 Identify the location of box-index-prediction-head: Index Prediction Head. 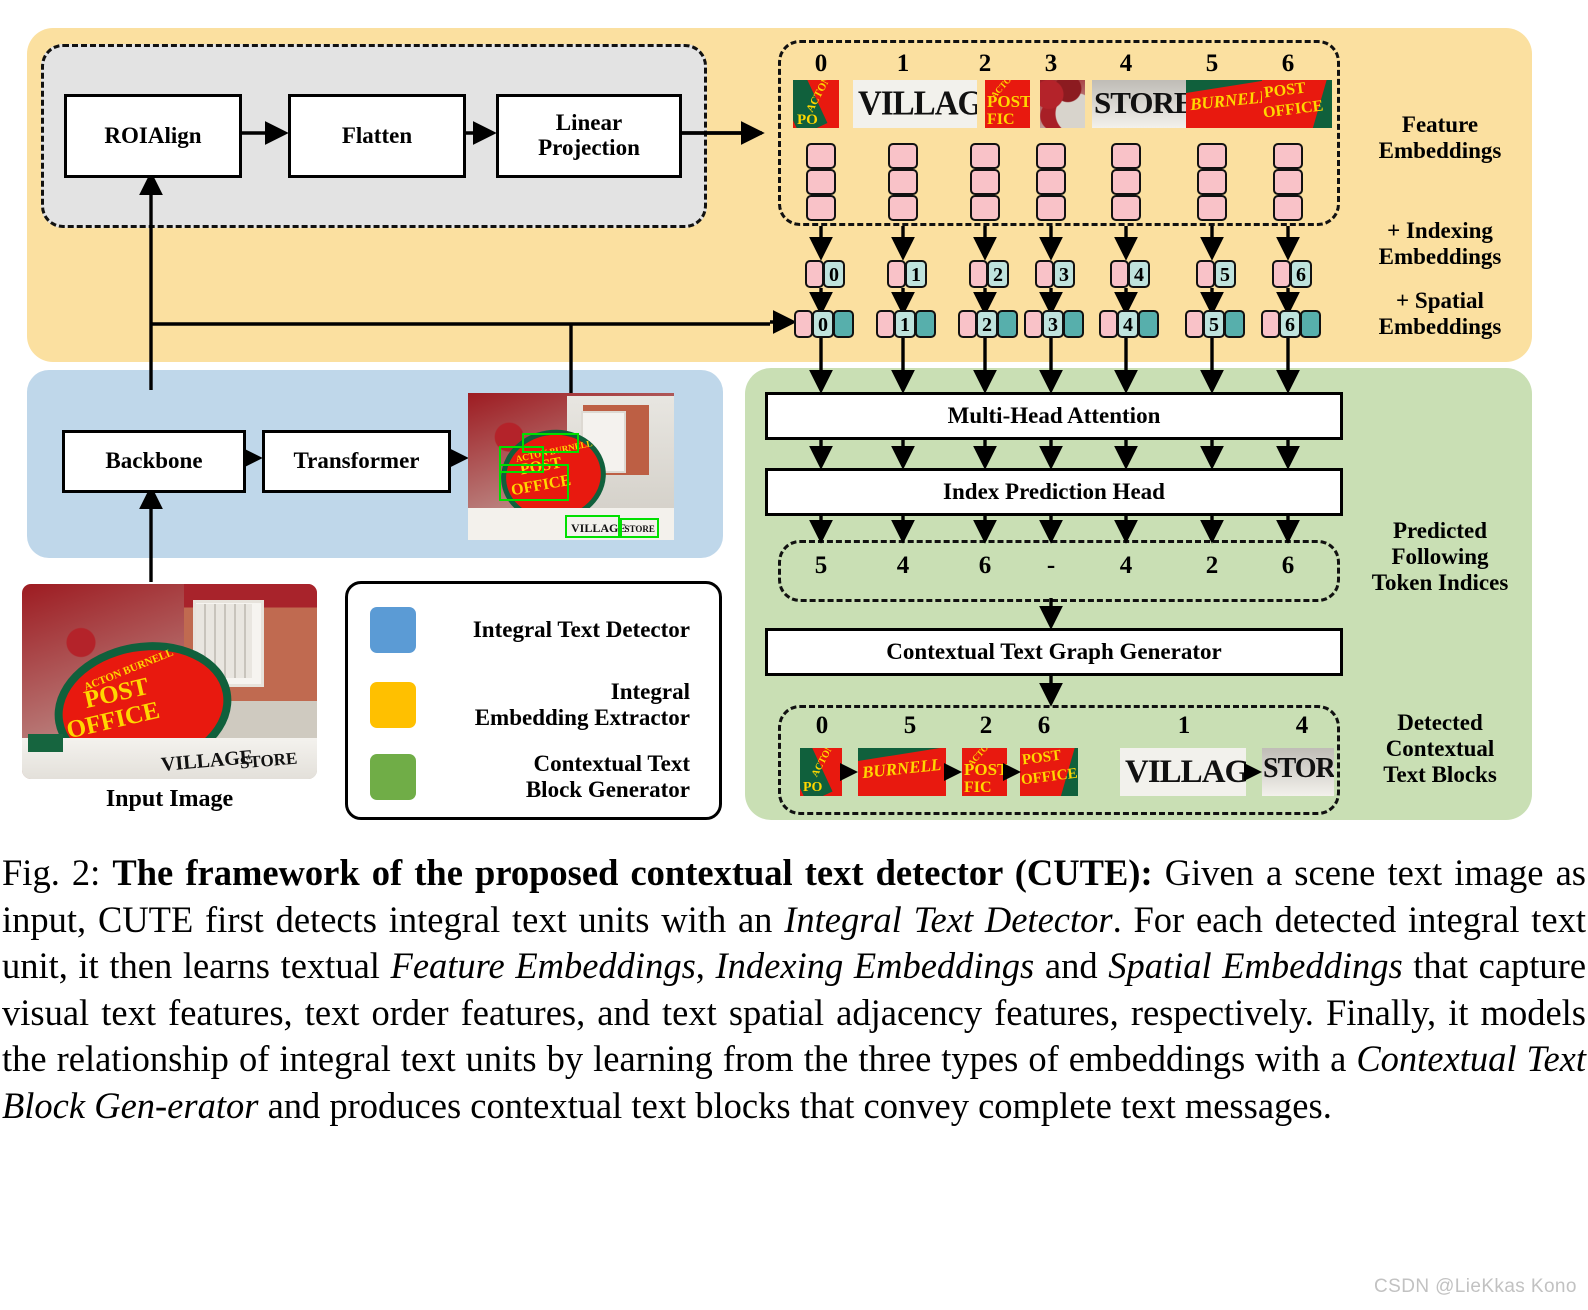
(1054, 492).